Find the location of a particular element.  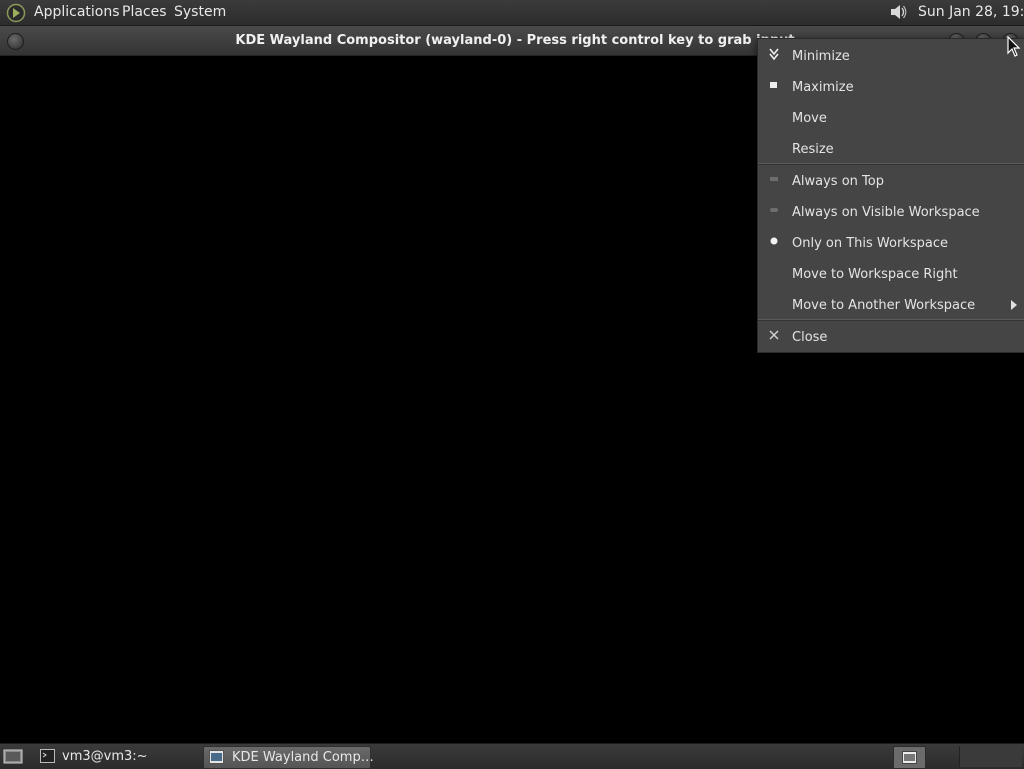

menu-item-move: Move is located at coordinates (891, 117).